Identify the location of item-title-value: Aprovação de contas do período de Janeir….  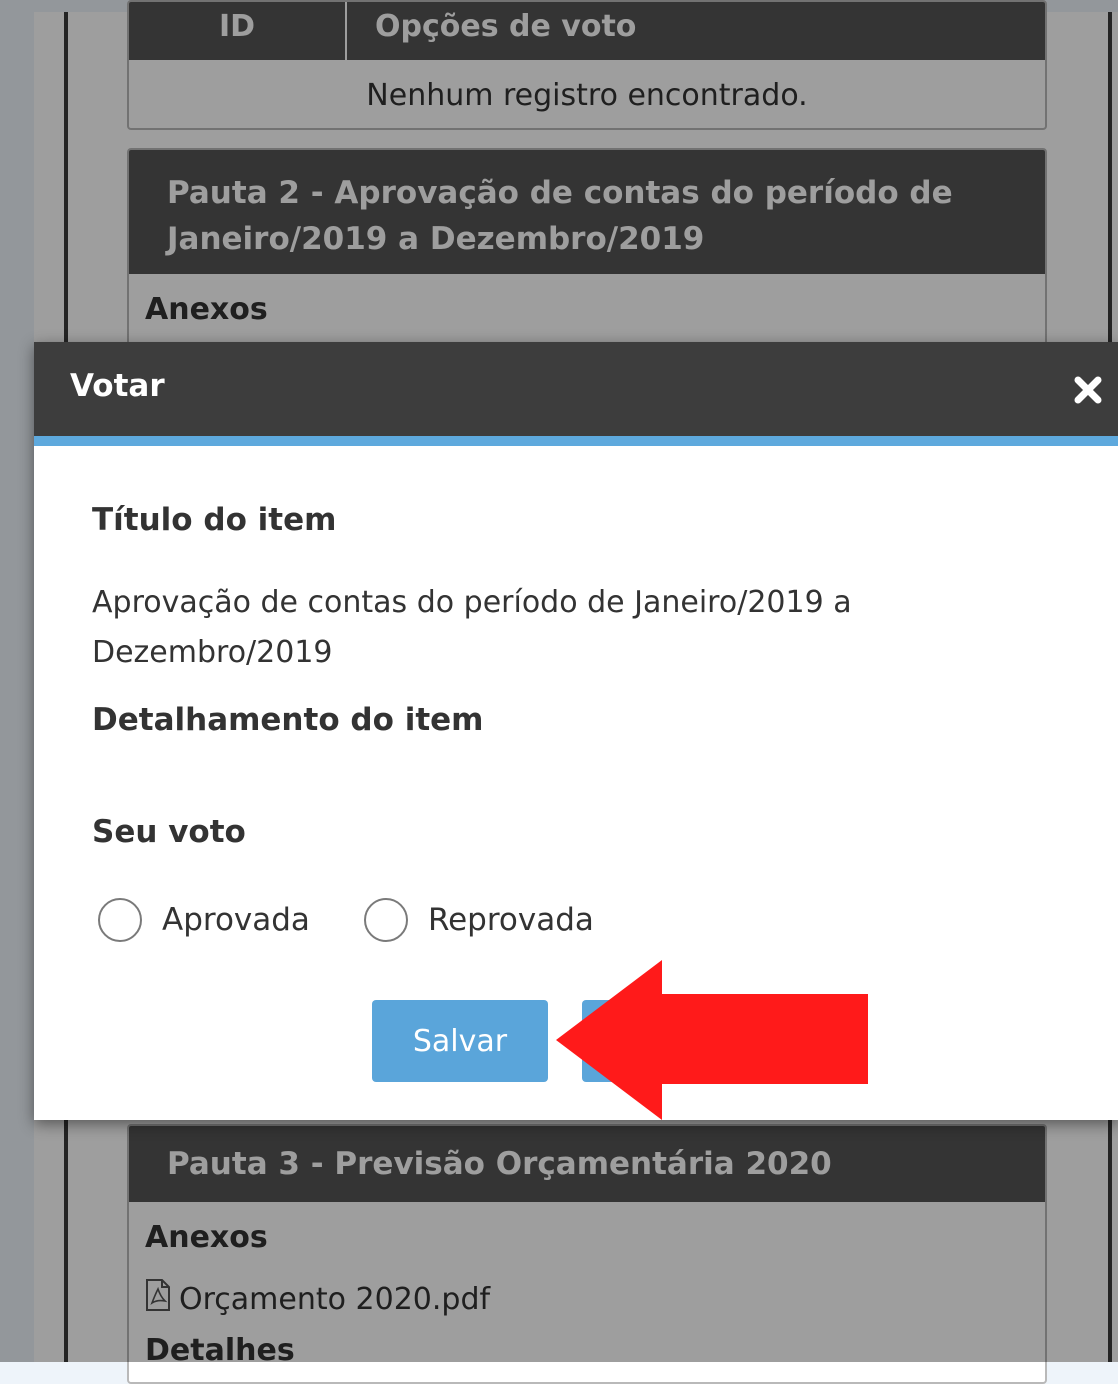
(472, 627).